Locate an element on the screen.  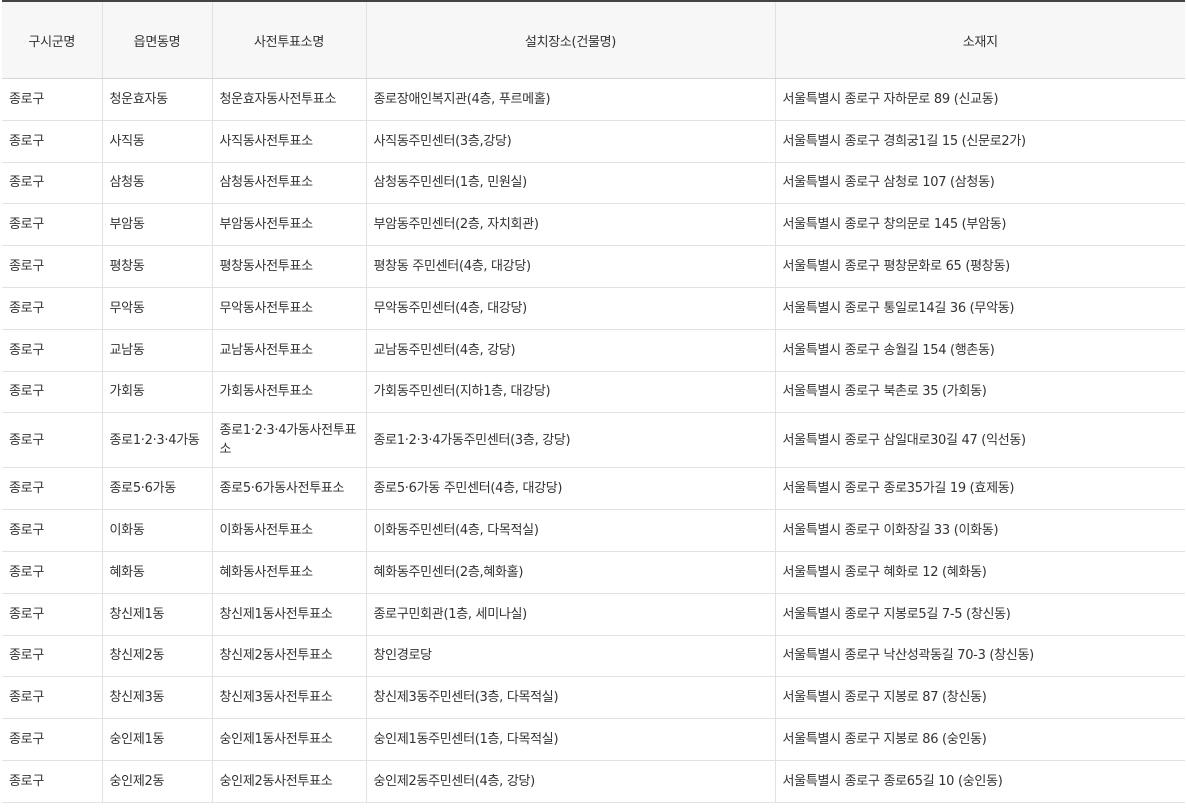
cell-station-name: 종로5·6가동사전투표소 is located at coordinates (289, 489).